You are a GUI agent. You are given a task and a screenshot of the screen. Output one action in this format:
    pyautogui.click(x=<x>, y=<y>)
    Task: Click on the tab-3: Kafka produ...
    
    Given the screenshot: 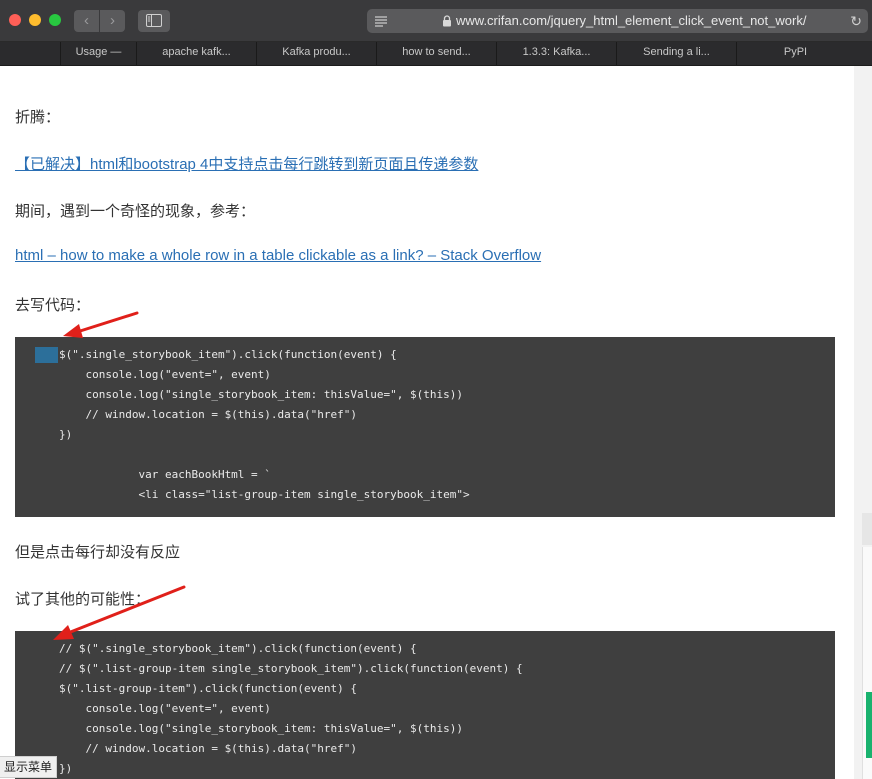 What is the action you would take?
    pyautogui.click(x=316, y=53)
    